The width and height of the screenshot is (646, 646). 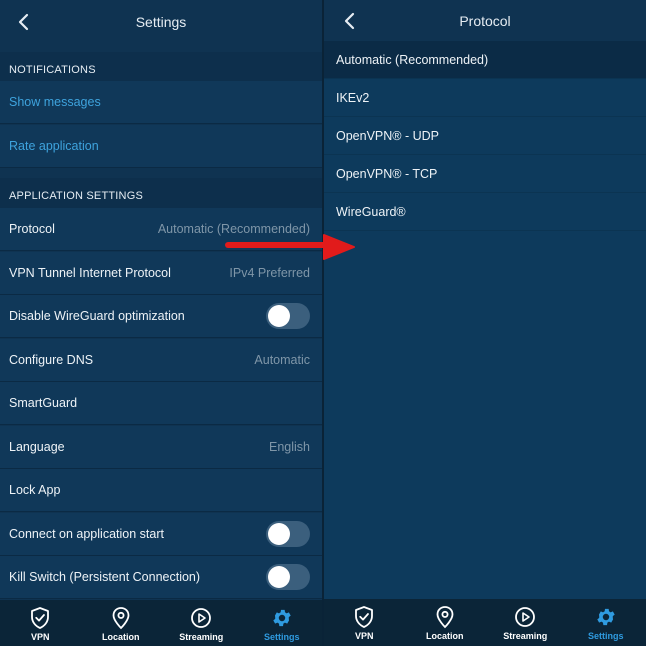 What do you see at coordinates (161, 360) in the screenshot?
I see `configure-dns-row: Configure DNS Automatic` at bounding box center [161, 360].